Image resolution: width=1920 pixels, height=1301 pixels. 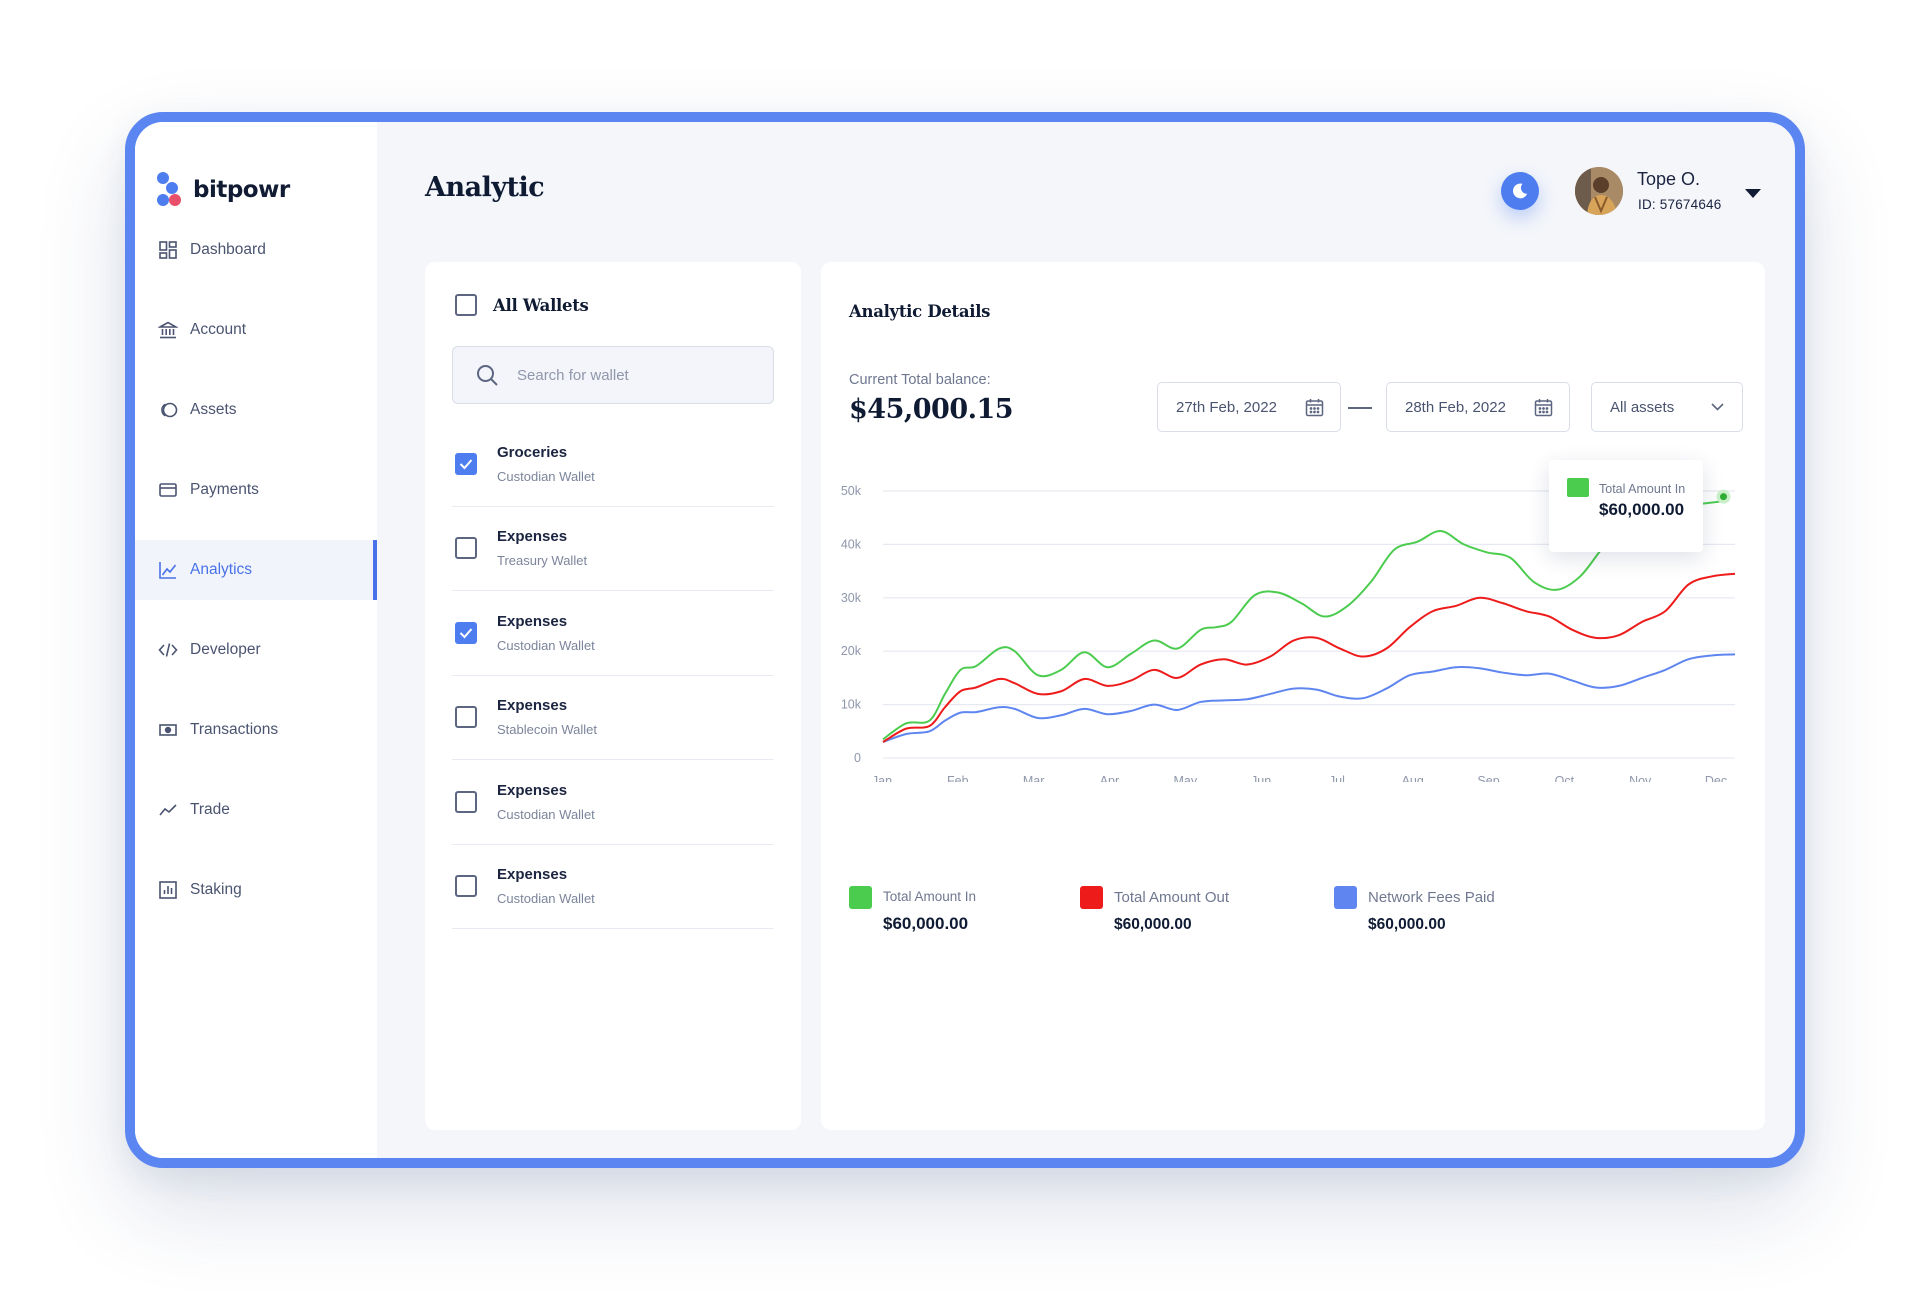 I want to click on y-tick-label: 10k, so click(x=851, y=705).